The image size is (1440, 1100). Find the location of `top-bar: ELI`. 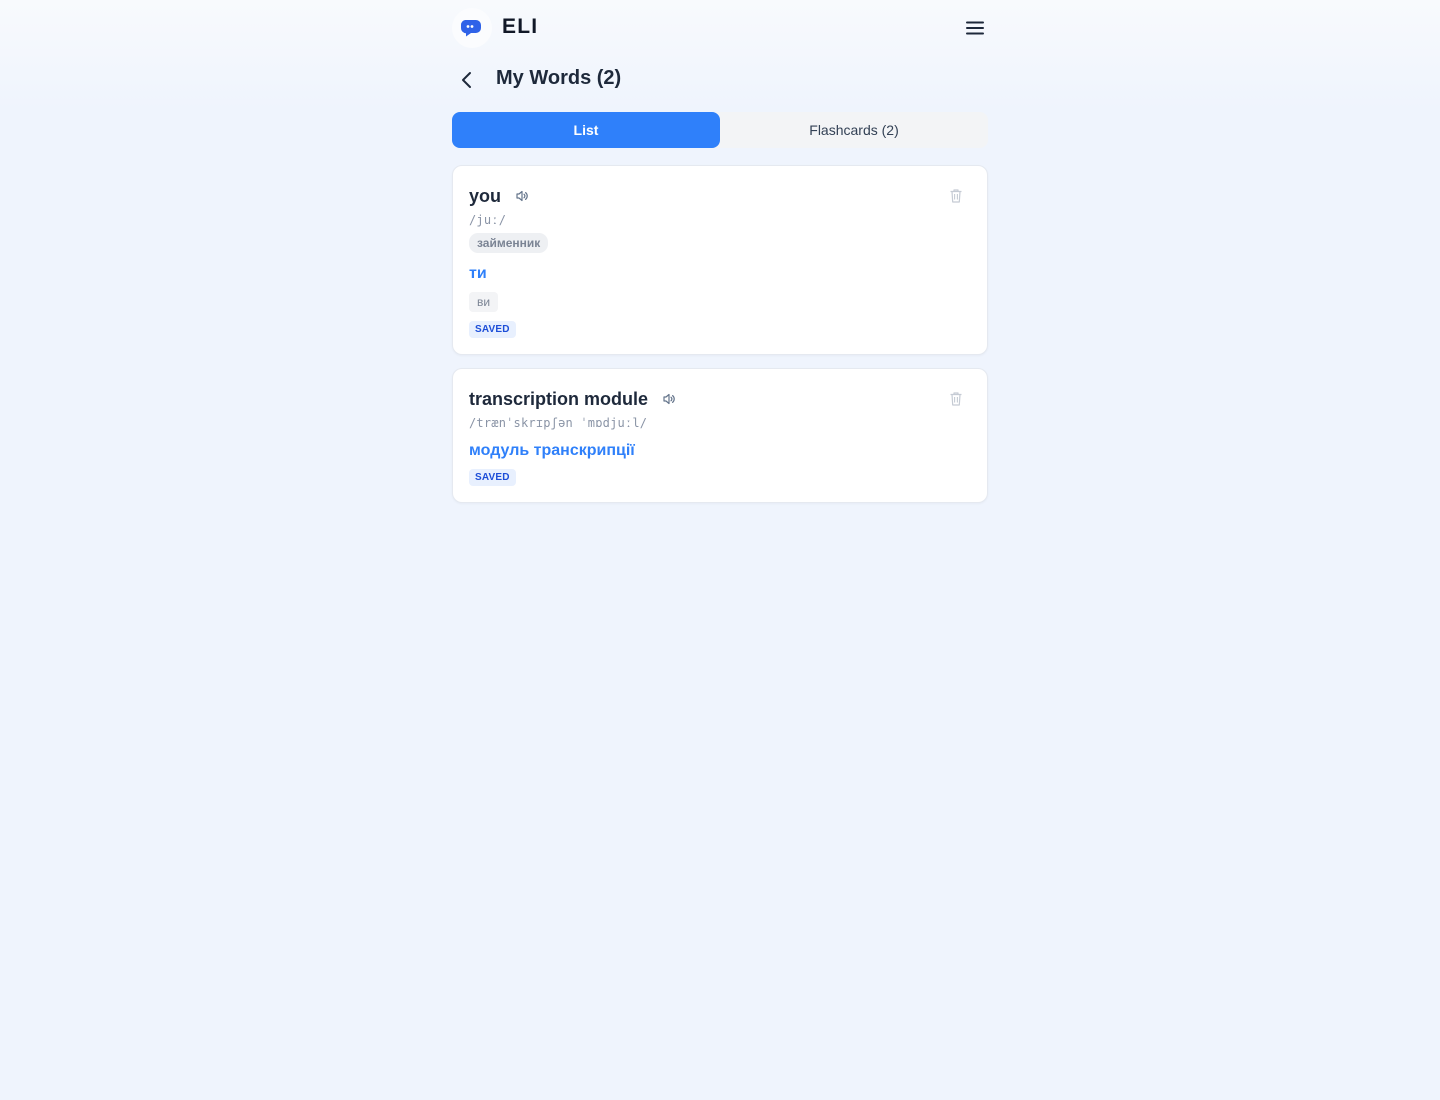

top-bar: ELI is located at coordinates (720, 28).